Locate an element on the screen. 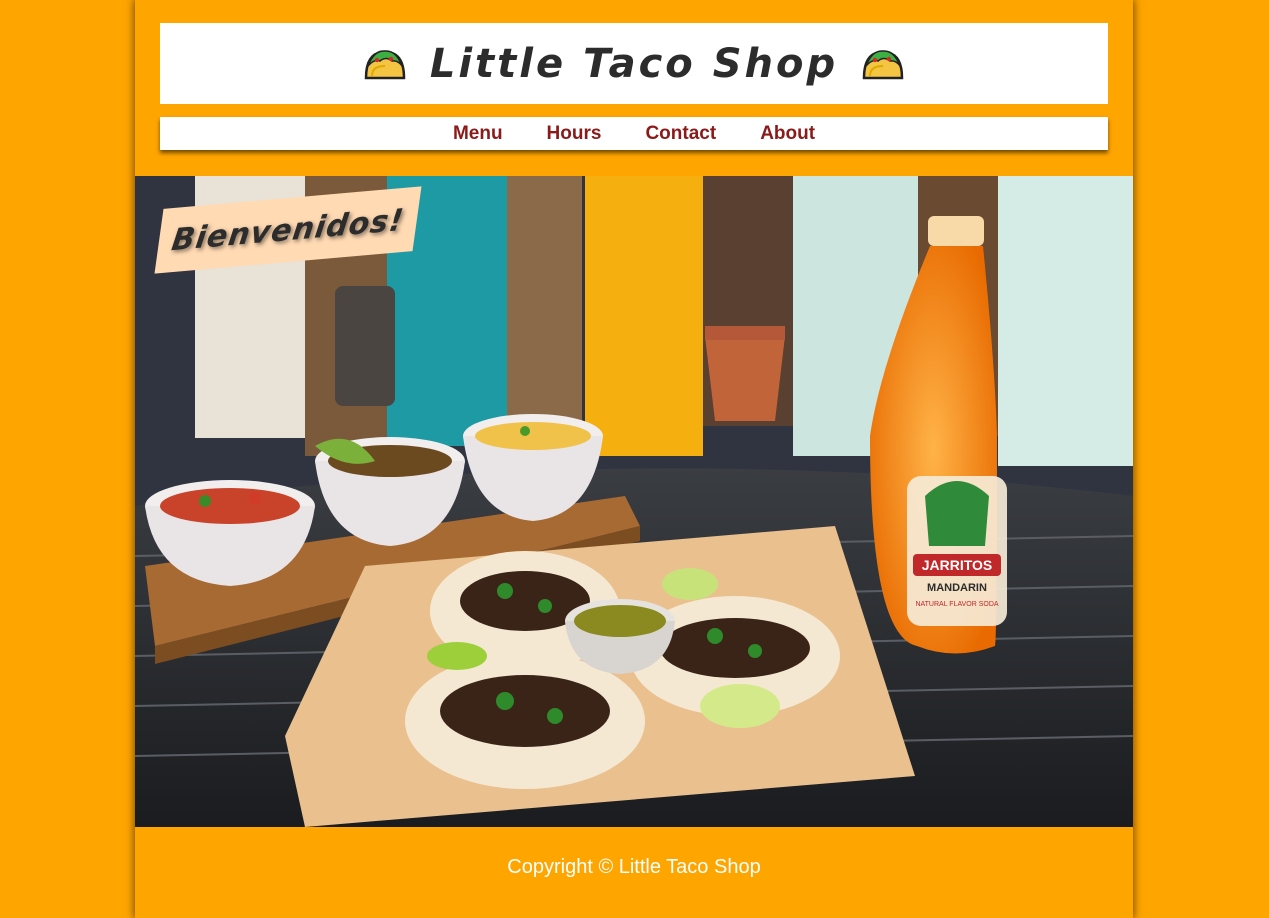 This screenshot has height=918, width=1269. svg-text: JARRITOS is located at coordinates (957, 565).